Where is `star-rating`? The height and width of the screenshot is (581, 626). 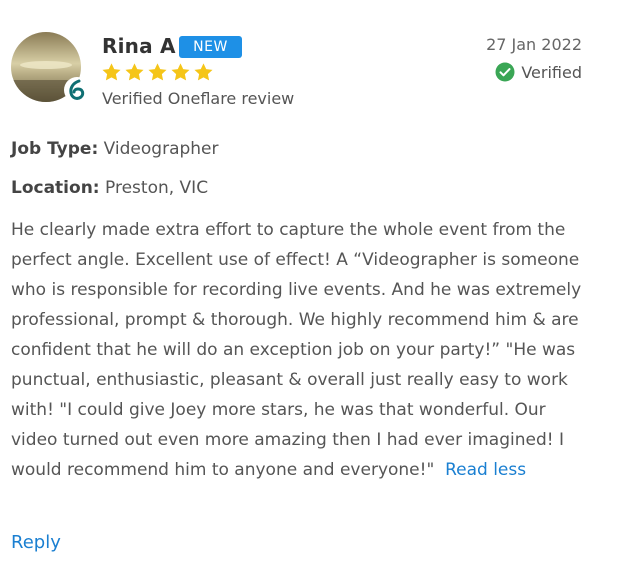
star-rating is located at coordinates (157, 73).